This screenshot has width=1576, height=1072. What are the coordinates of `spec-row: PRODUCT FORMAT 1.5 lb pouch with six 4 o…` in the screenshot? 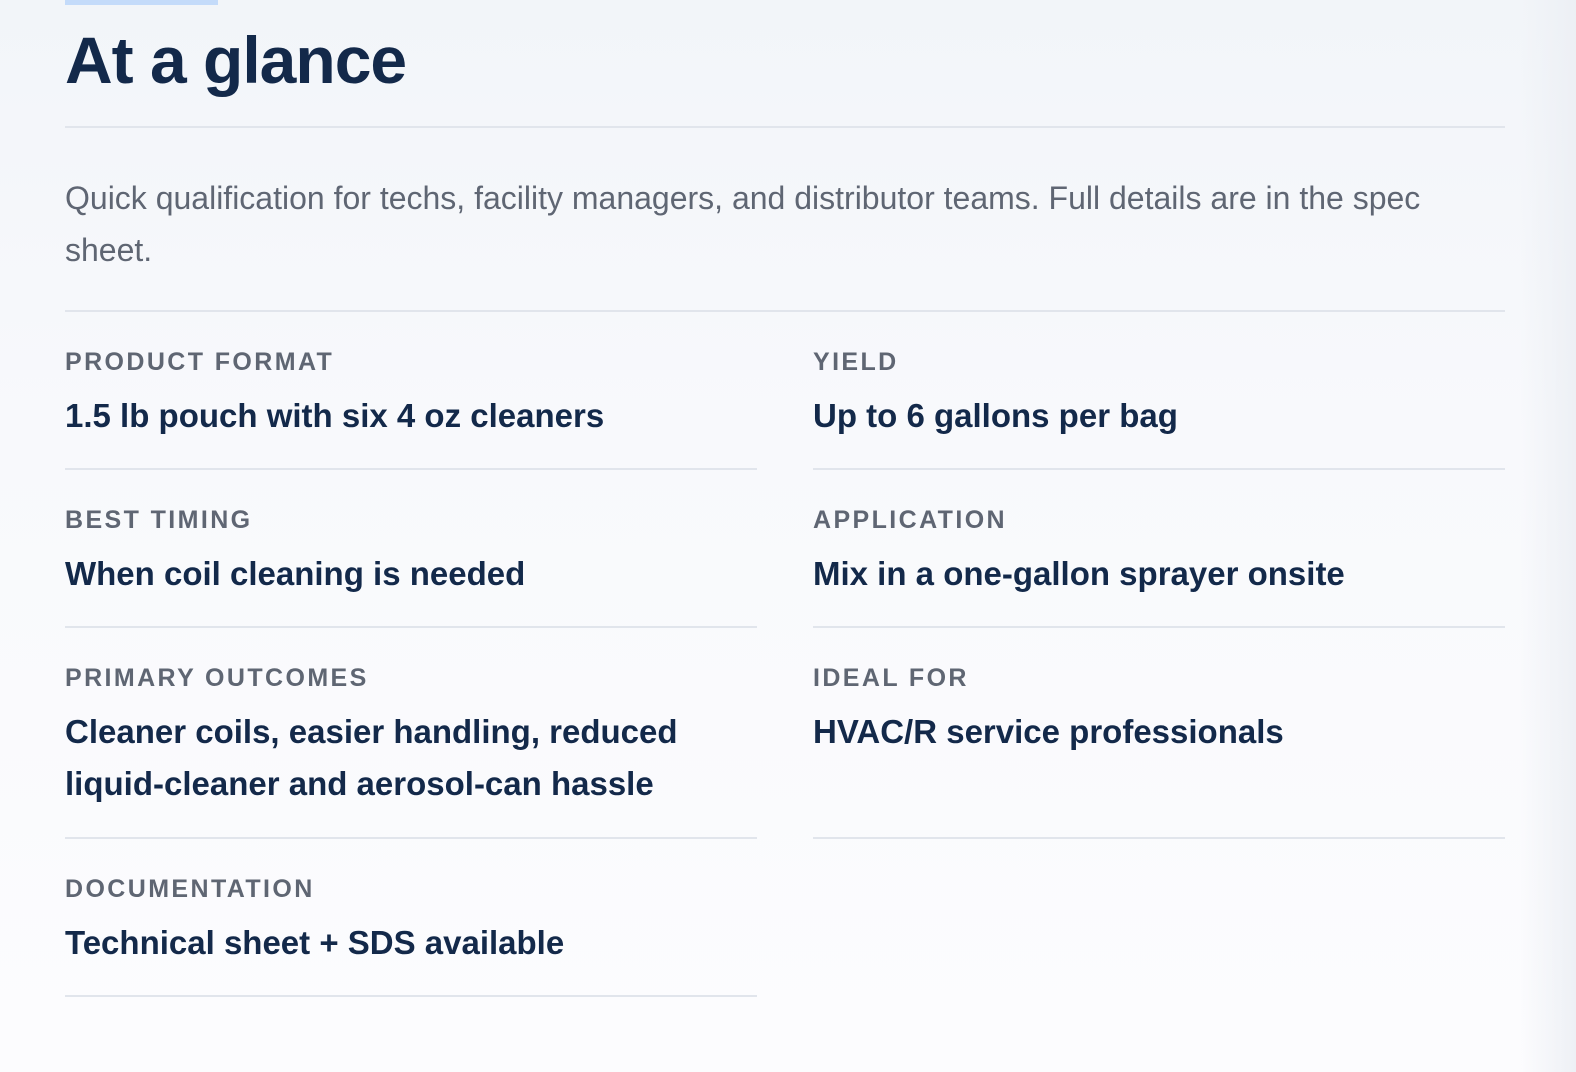 It's located at (785, 391).